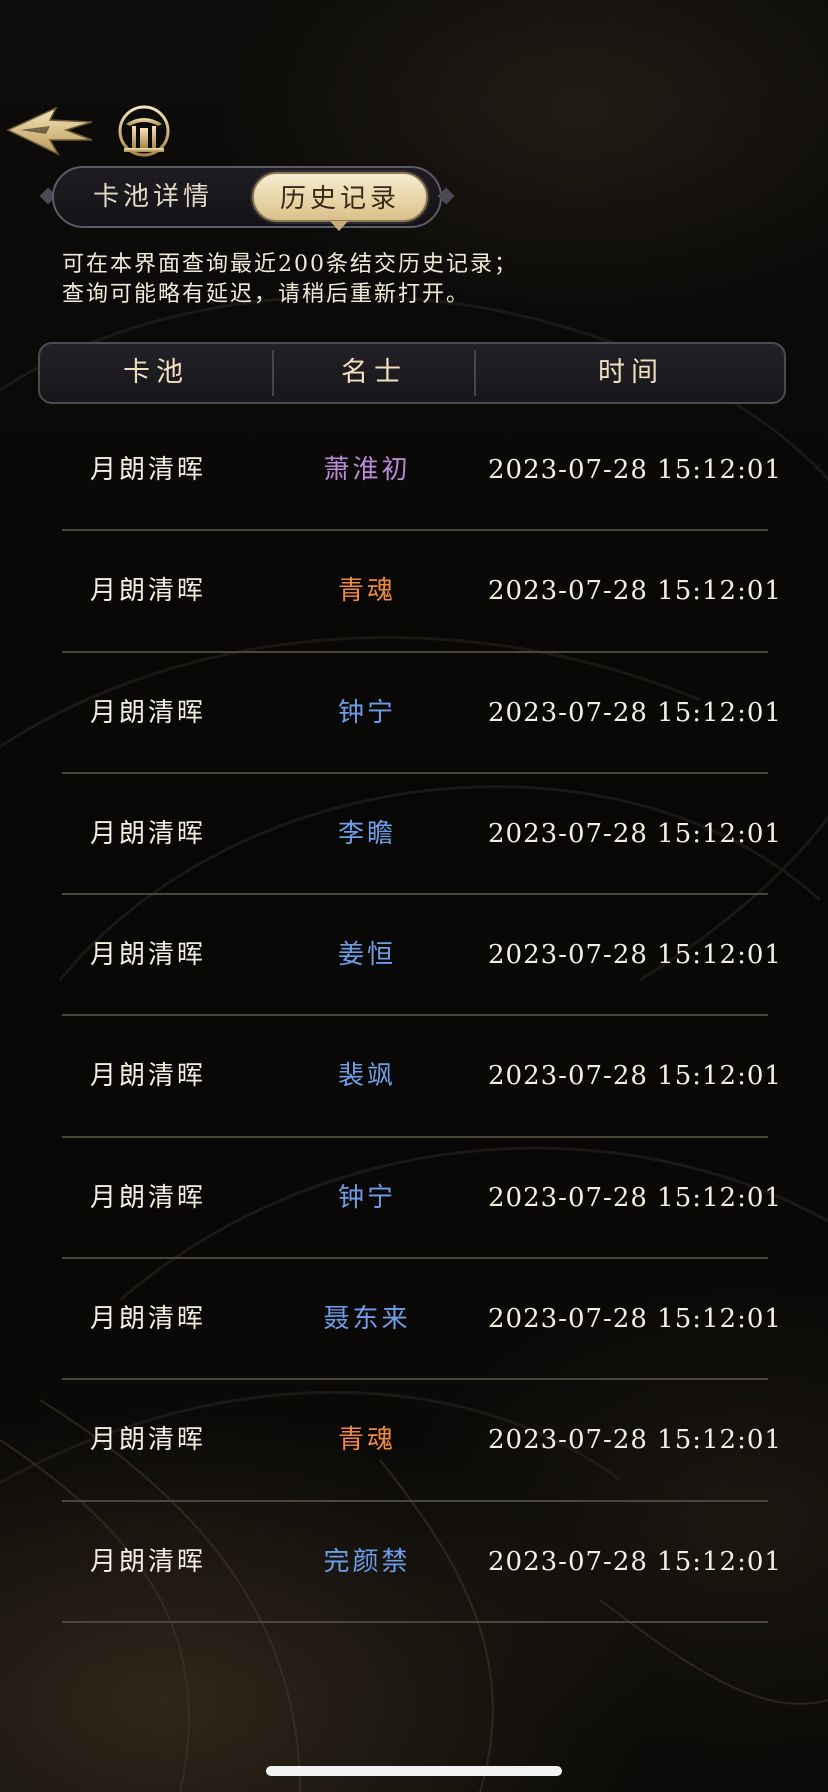 The width and height of the screenshot is (828, 1792). Describe the element at coordinates (421, 1320) in the screenshot. I see `table-row: 月朗清晖 聂东来 2023-07-28 15:12:01` at that location.